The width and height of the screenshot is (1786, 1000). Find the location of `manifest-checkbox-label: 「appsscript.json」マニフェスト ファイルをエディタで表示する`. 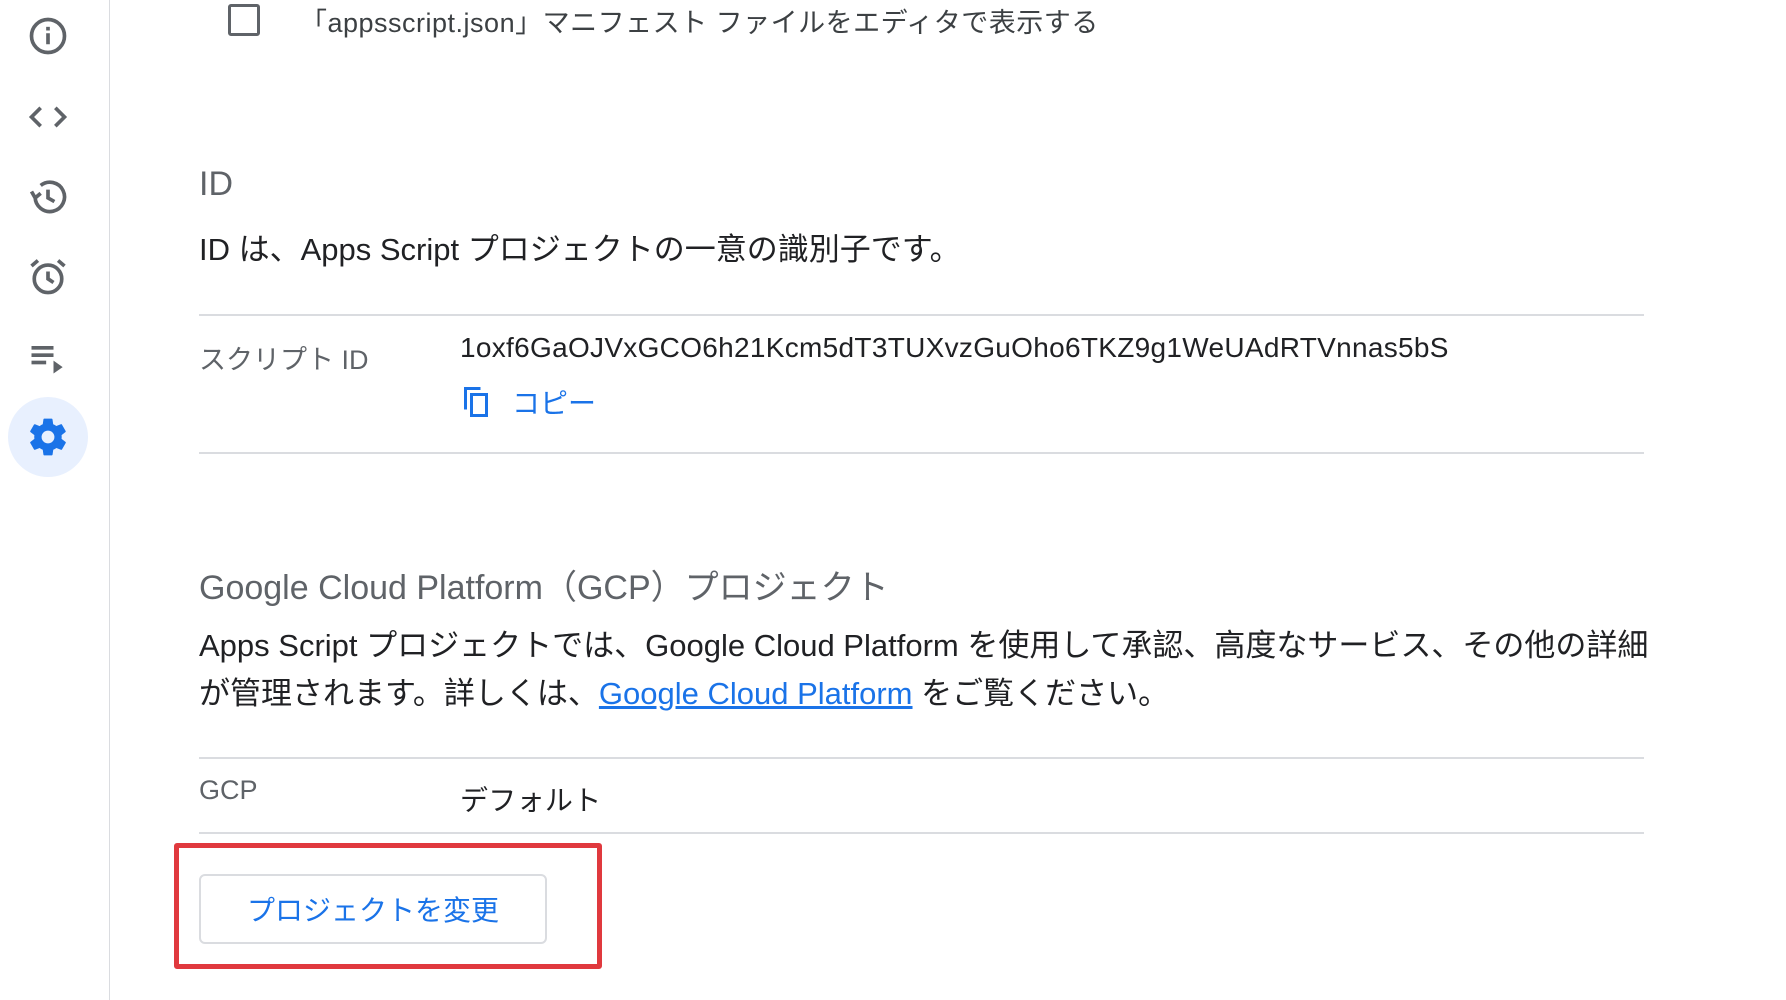

manifest-checkbox-label: 「appsscript.json」マニフェスト ファイルをエディタで表示する is located at coordinates (699, 22).